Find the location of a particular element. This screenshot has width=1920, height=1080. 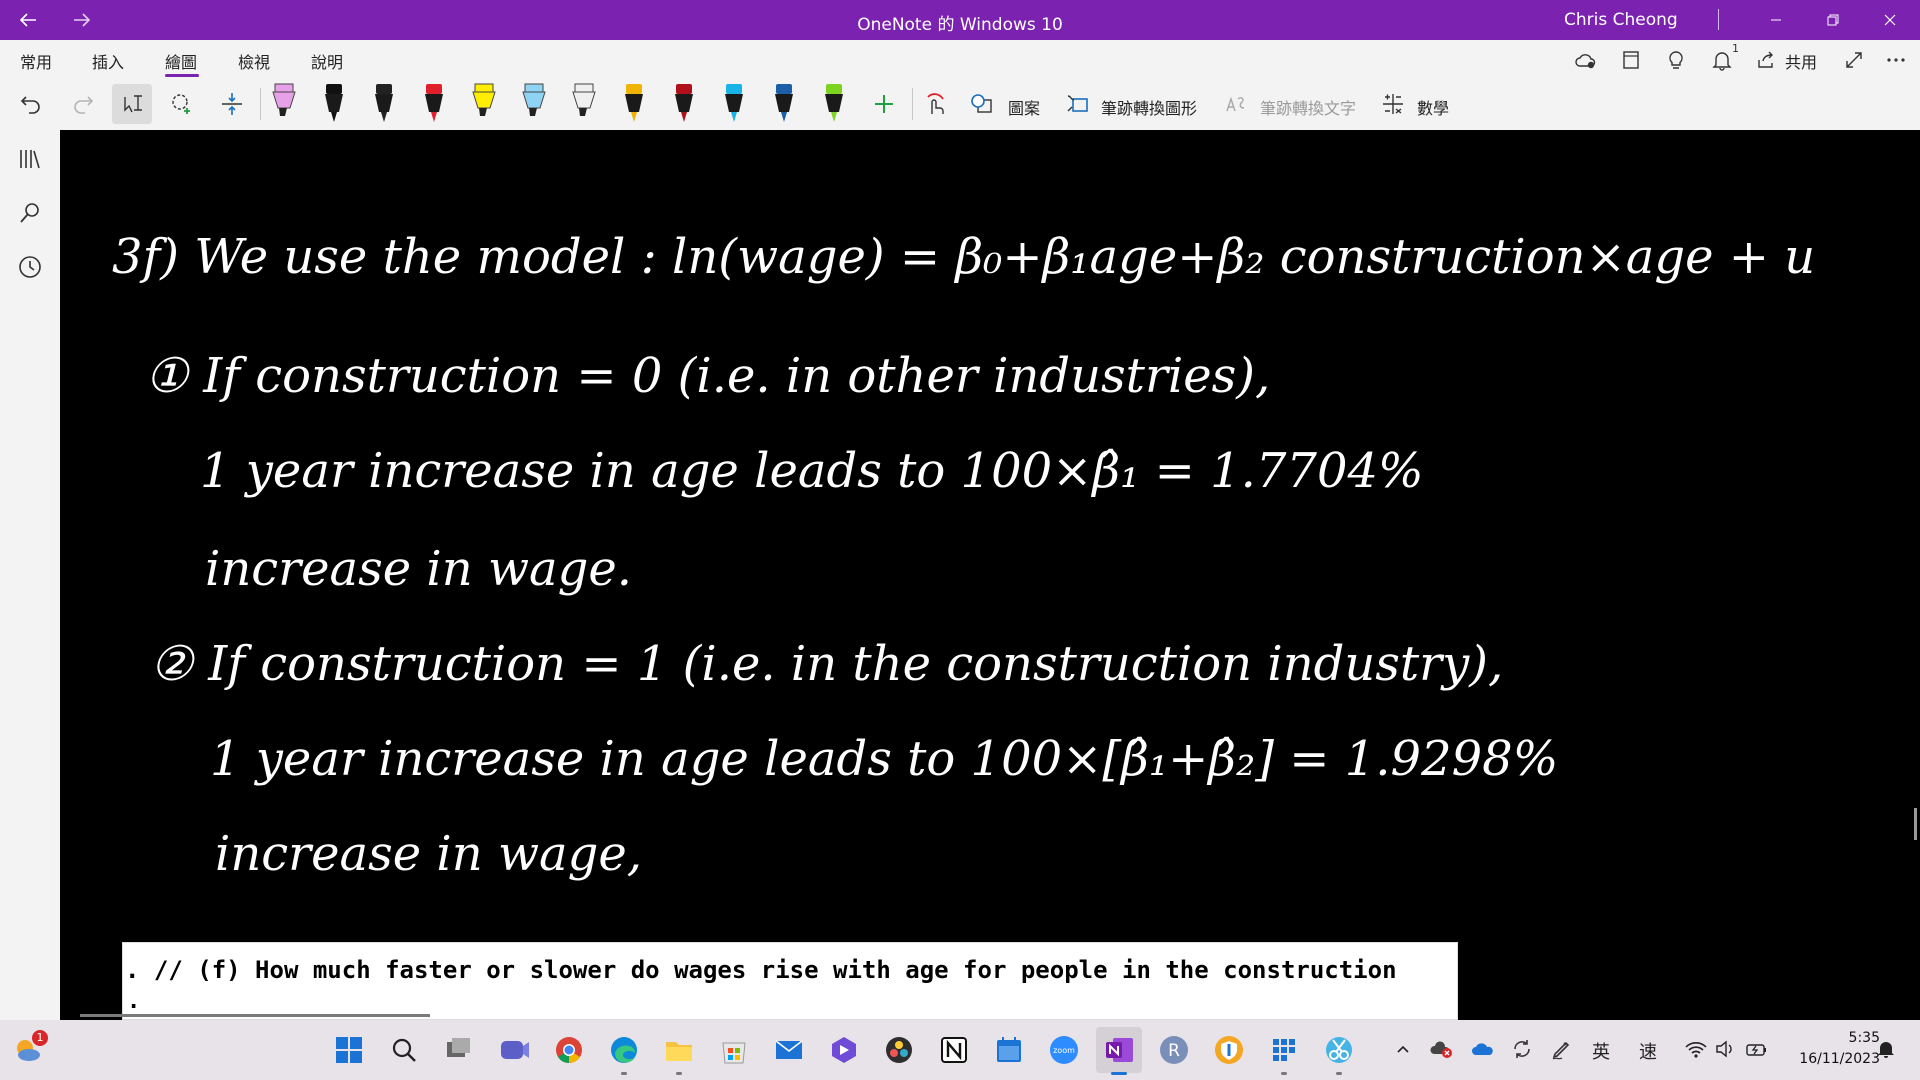

start-button is located at coordinates (349, 1050).